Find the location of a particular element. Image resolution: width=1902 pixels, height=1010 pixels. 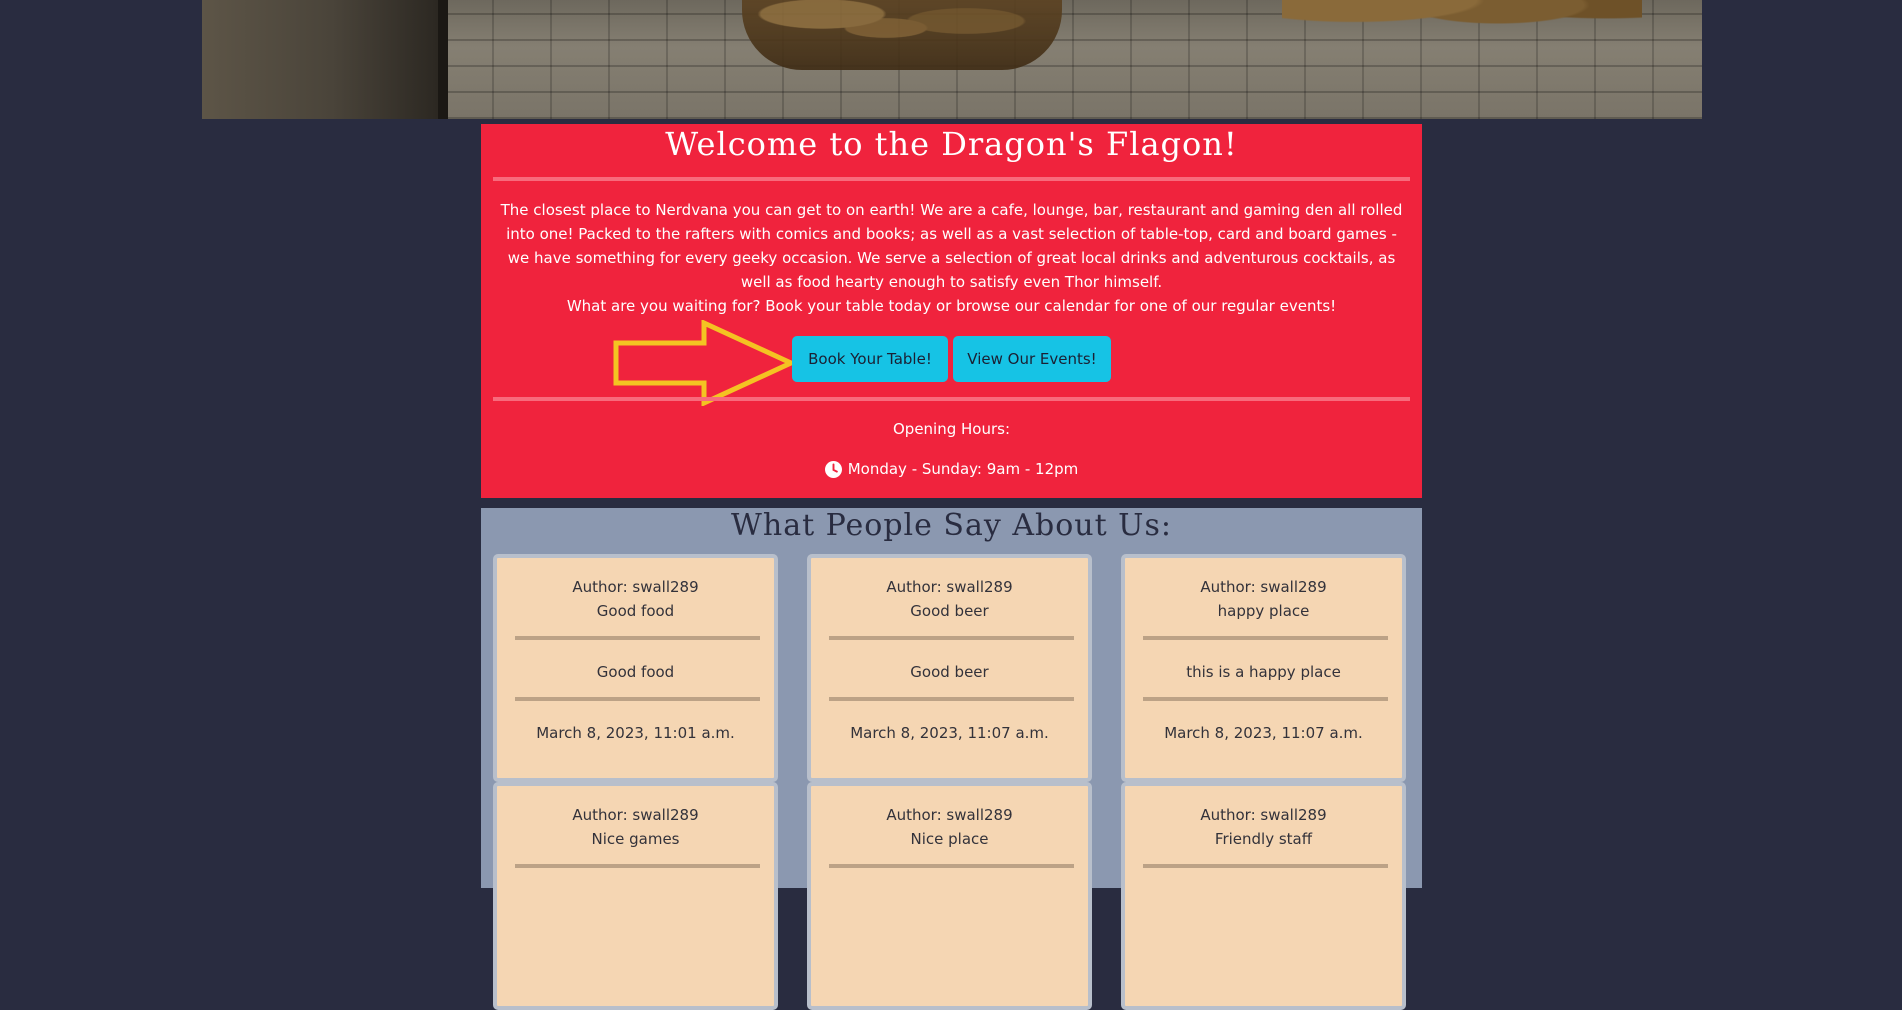

arrow-right-icon is located at coordinates (704, 363).